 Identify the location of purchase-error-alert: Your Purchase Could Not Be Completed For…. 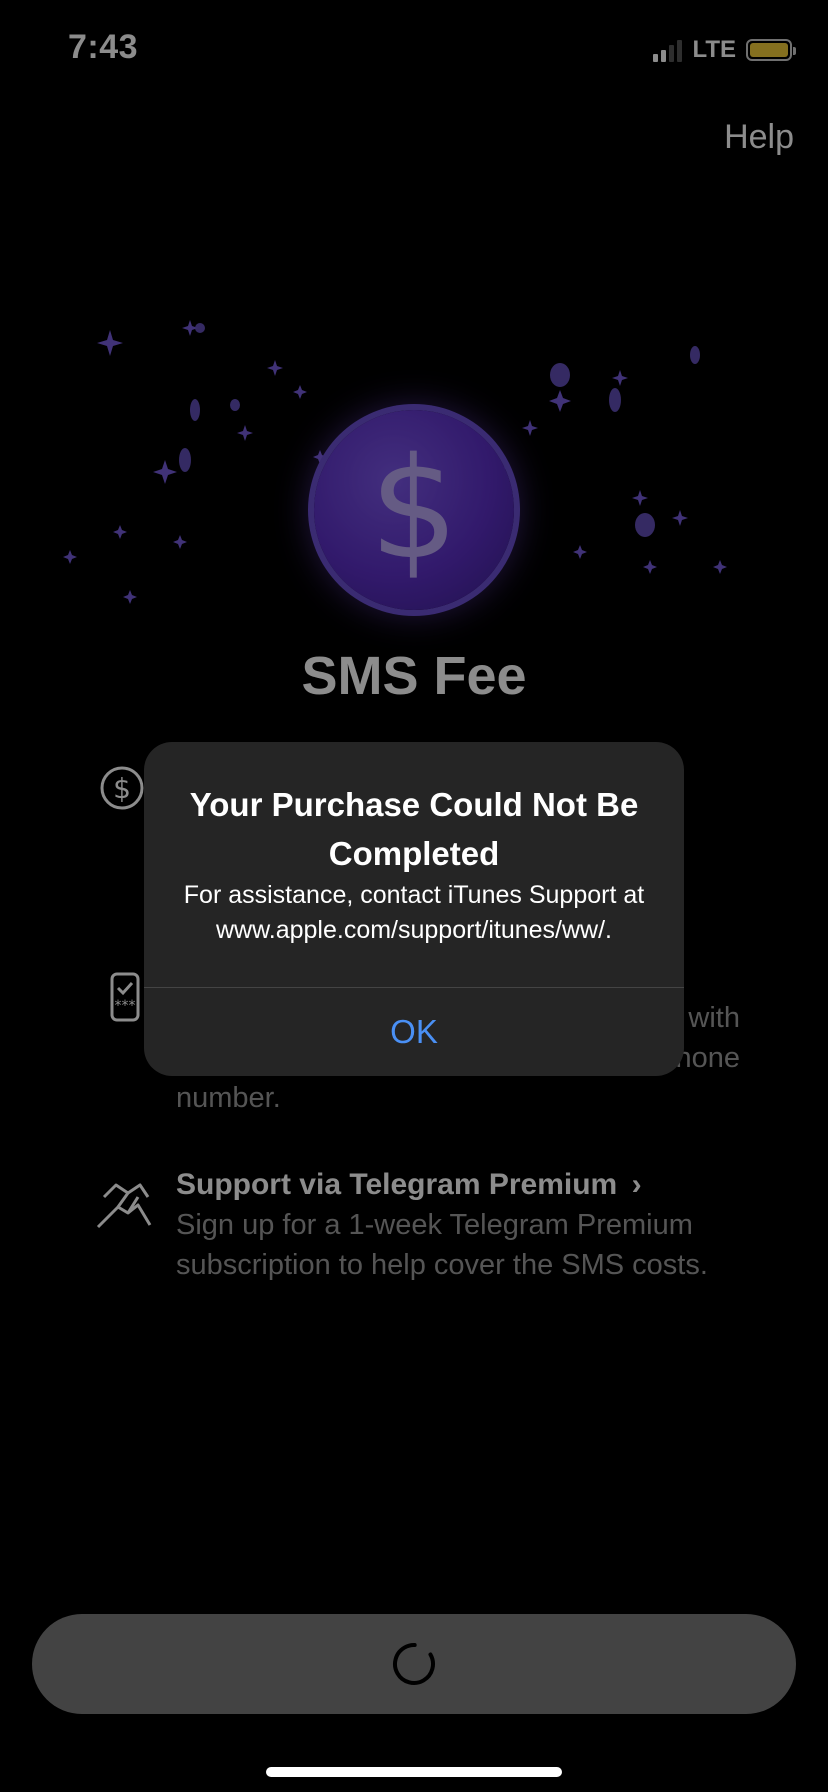
(414, 909).